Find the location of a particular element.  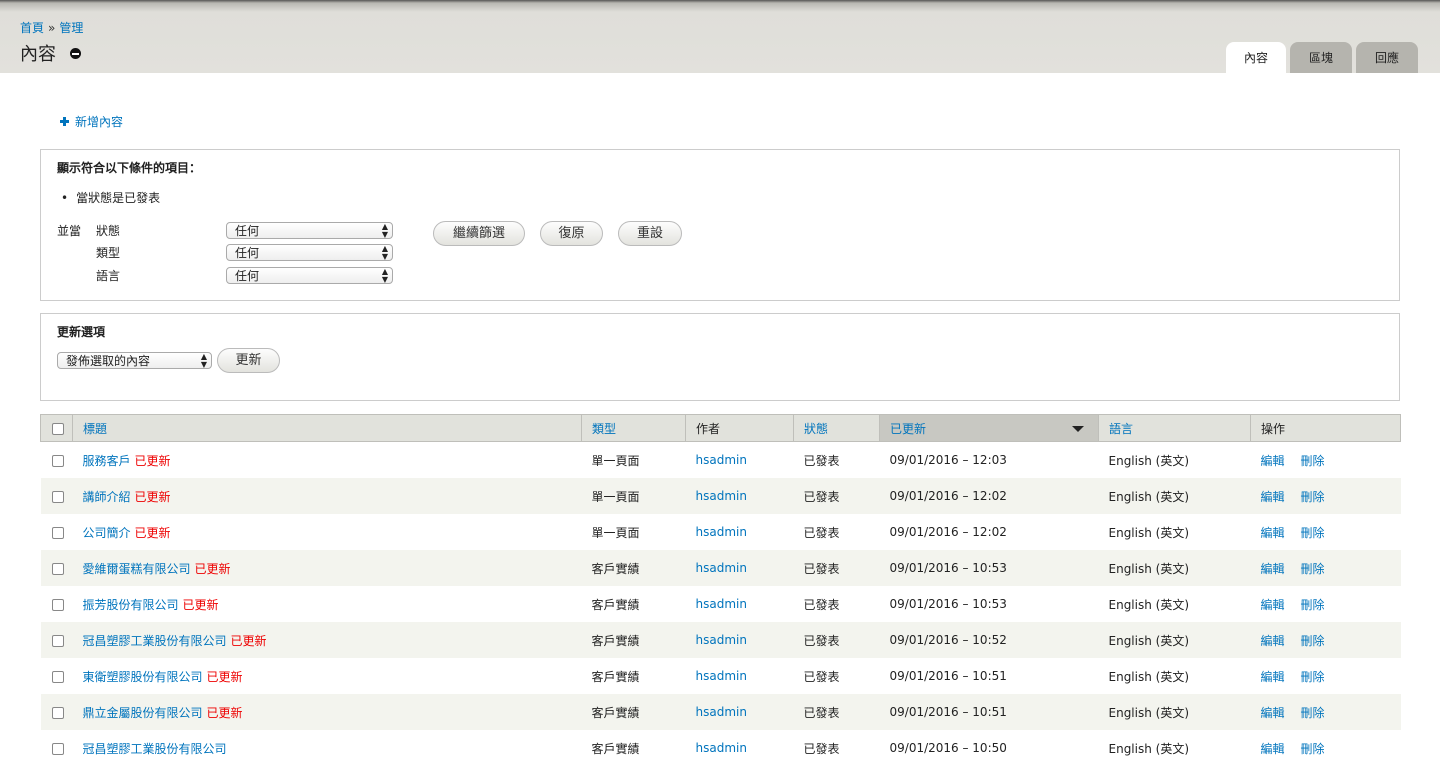

language-select: 任何 ▲ ▼ is located at coordinates (309, 275).